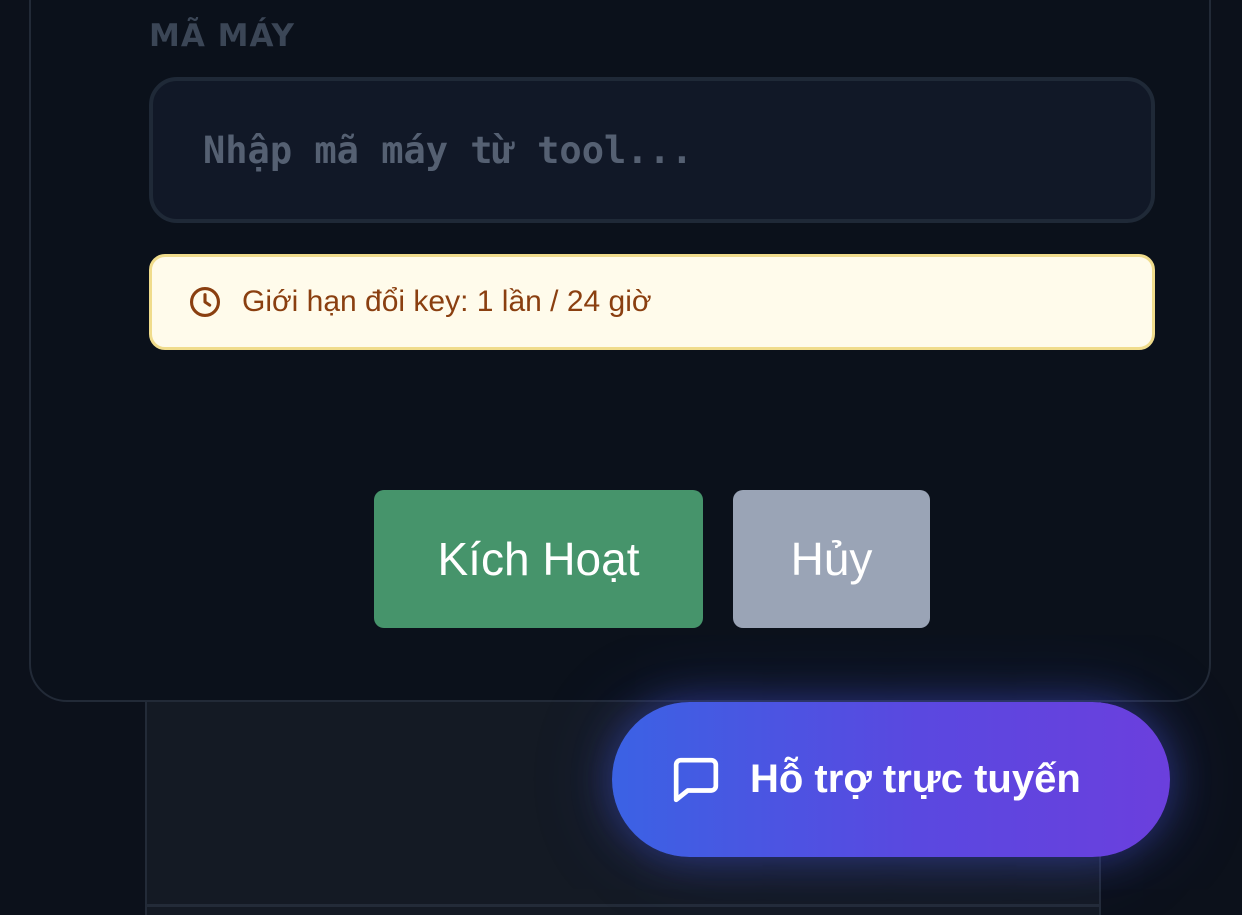 This screenshot has height=915, width=1242. What do you see at coordinates (447, 301) in the screenshot?
I see `limit-text: Giới hạn đổi key: 1 lần / 24 giờ` at bounding box center [447, 301].